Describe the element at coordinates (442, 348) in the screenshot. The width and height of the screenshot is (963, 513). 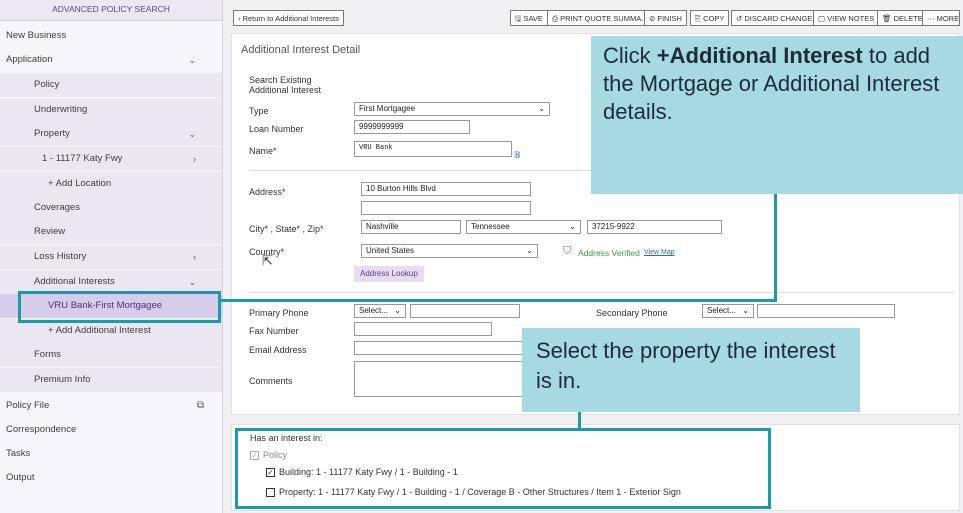
I see `email-address-input` at that location.